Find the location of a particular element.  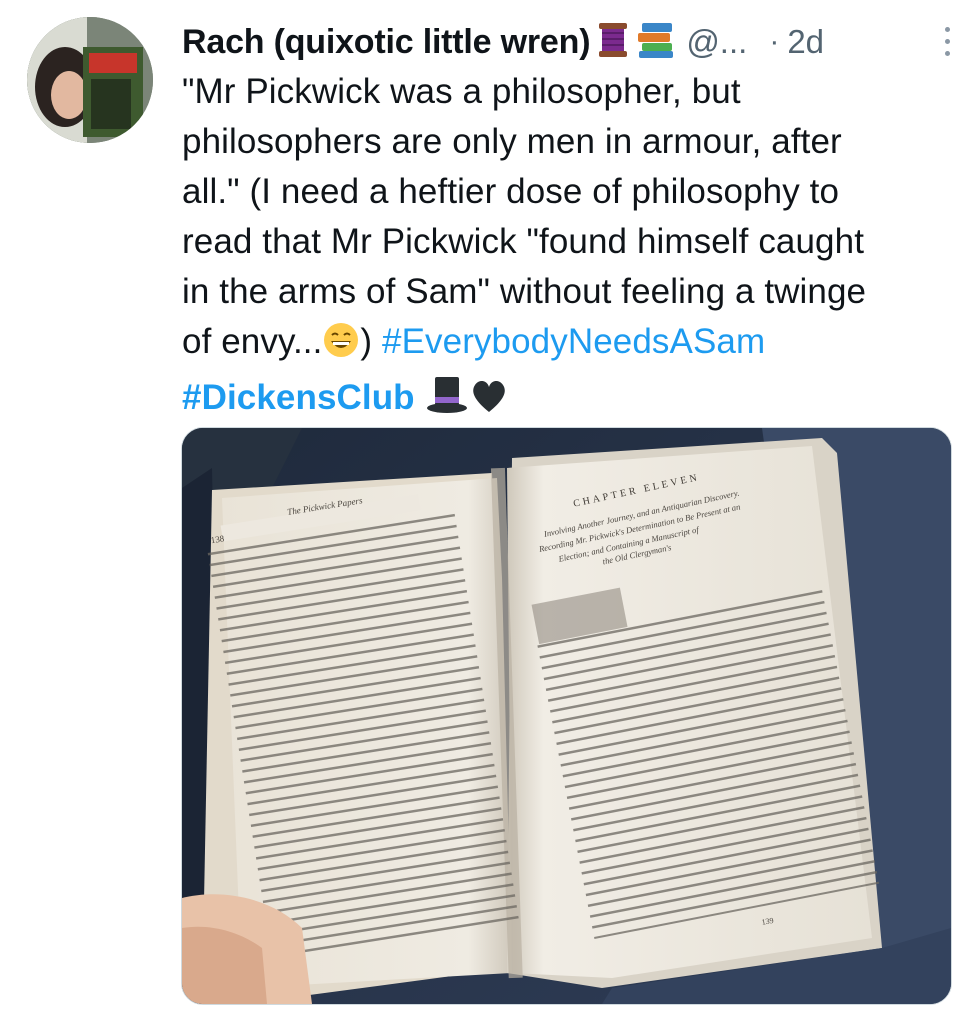

tweet-text-segment: ) is located at coordinates (371, 341).